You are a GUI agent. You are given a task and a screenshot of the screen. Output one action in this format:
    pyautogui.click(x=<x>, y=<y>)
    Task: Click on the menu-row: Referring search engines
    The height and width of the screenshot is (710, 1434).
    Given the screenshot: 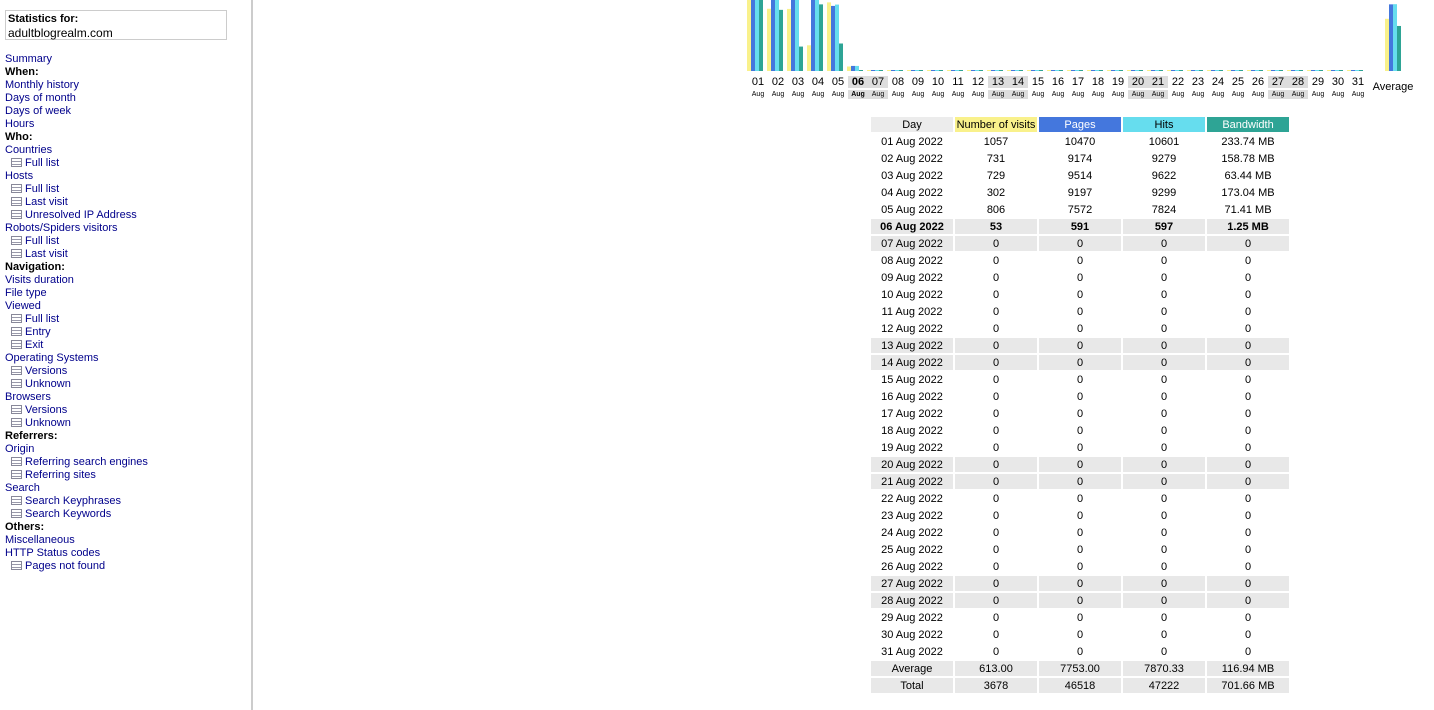 What is the action you would take?
    pyautogui.click(x=76, y=462)
    